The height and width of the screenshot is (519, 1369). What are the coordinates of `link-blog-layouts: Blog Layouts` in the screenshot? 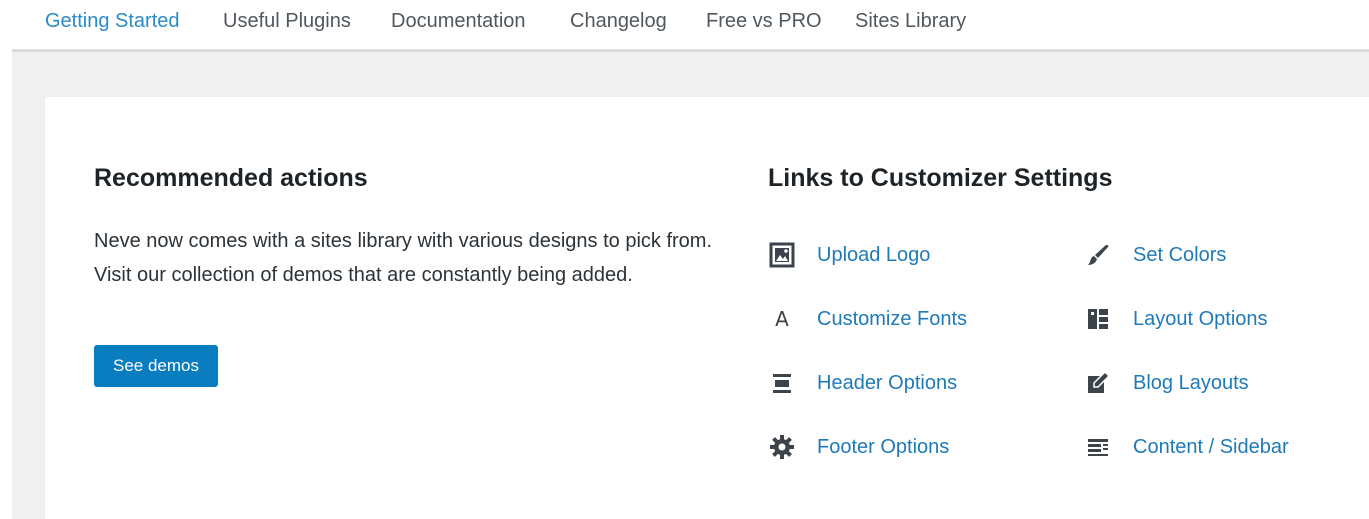 It's located at (1166, 383).